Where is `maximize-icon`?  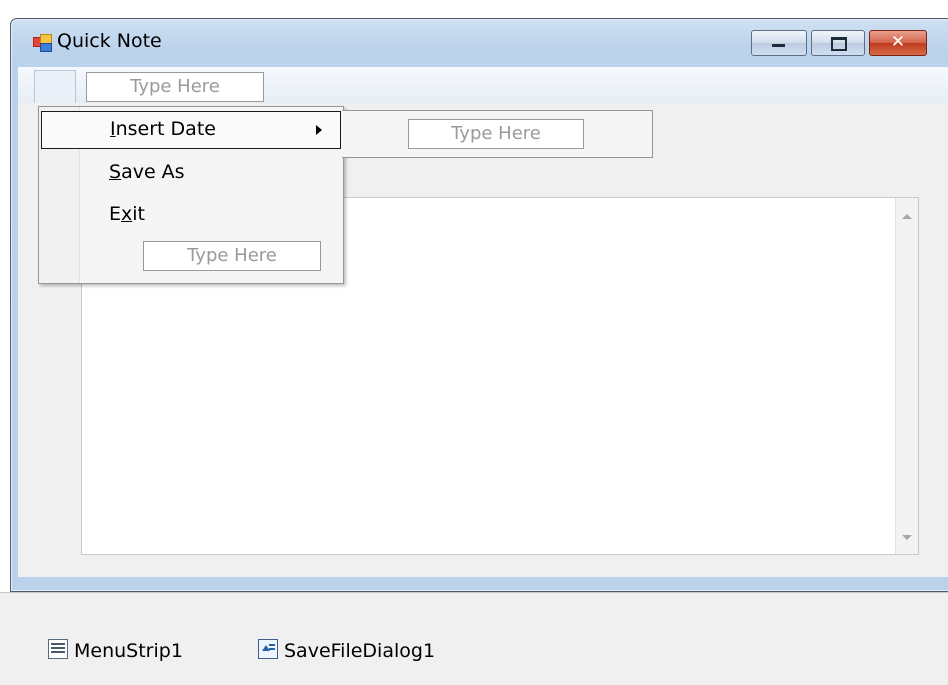
maximize-icon is located at coordinates (839, 44).